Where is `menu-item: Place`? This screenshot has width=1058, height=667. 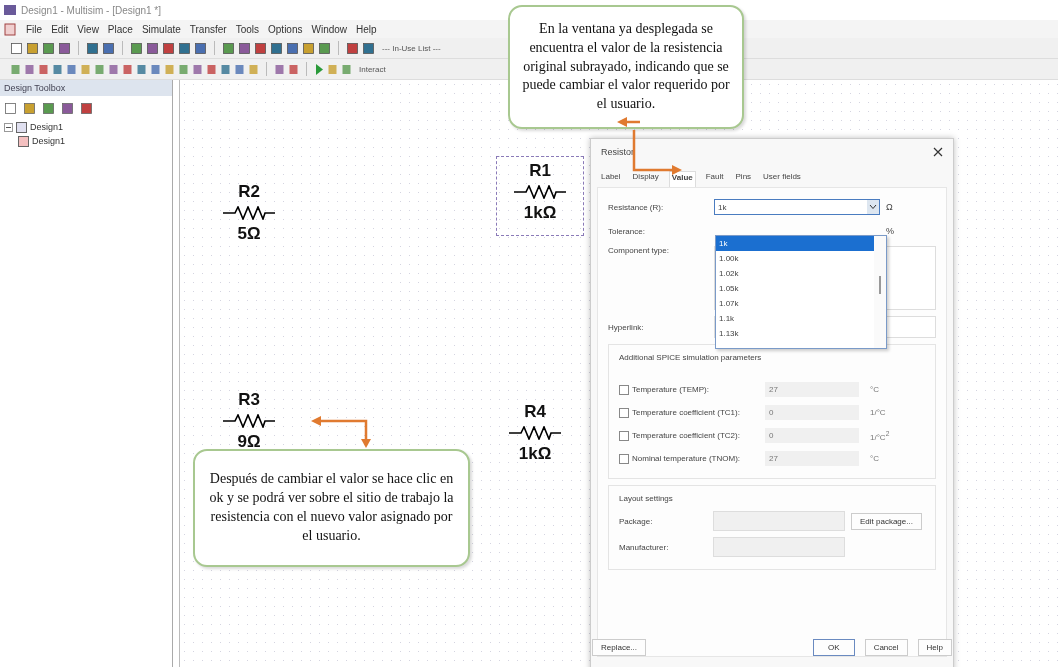 menu-item: Place is located at coordinates (120, 29).